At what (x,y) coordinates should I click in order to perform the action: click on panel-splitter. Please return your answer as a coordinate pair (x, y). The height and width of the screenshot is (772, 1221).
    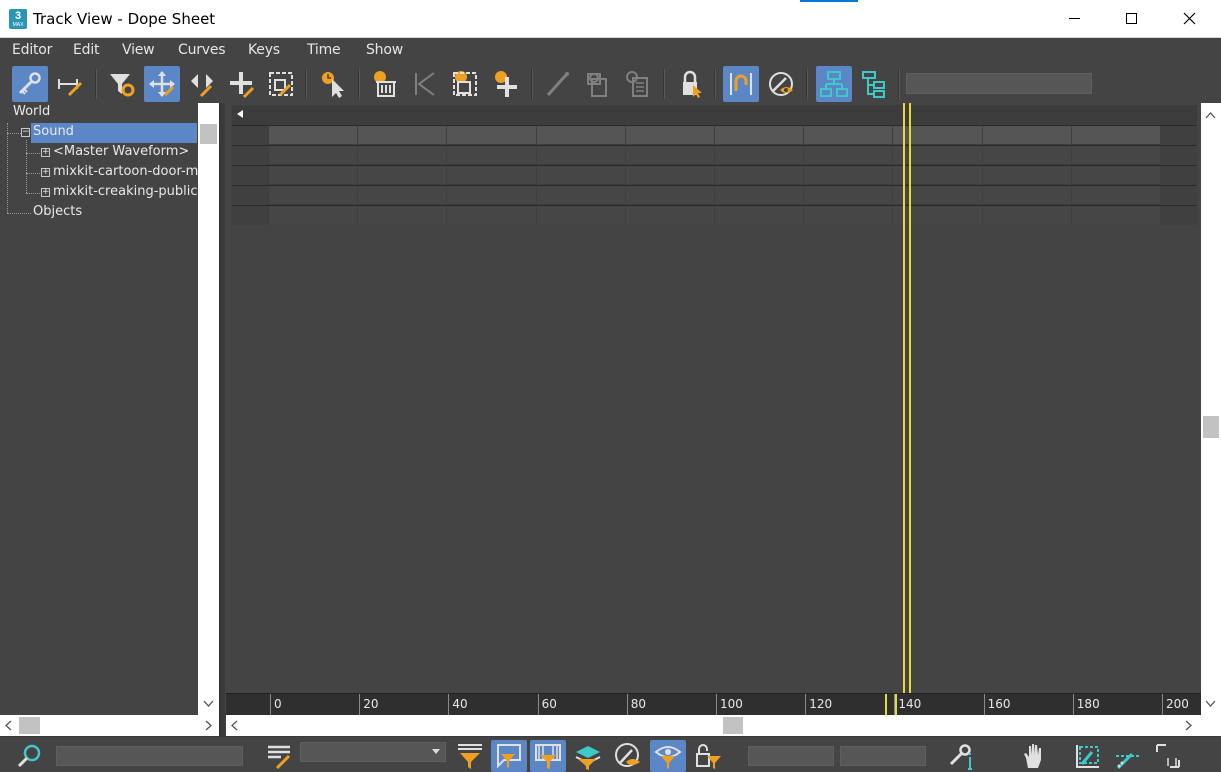
    Looking at the image, I should click on (222, 419).